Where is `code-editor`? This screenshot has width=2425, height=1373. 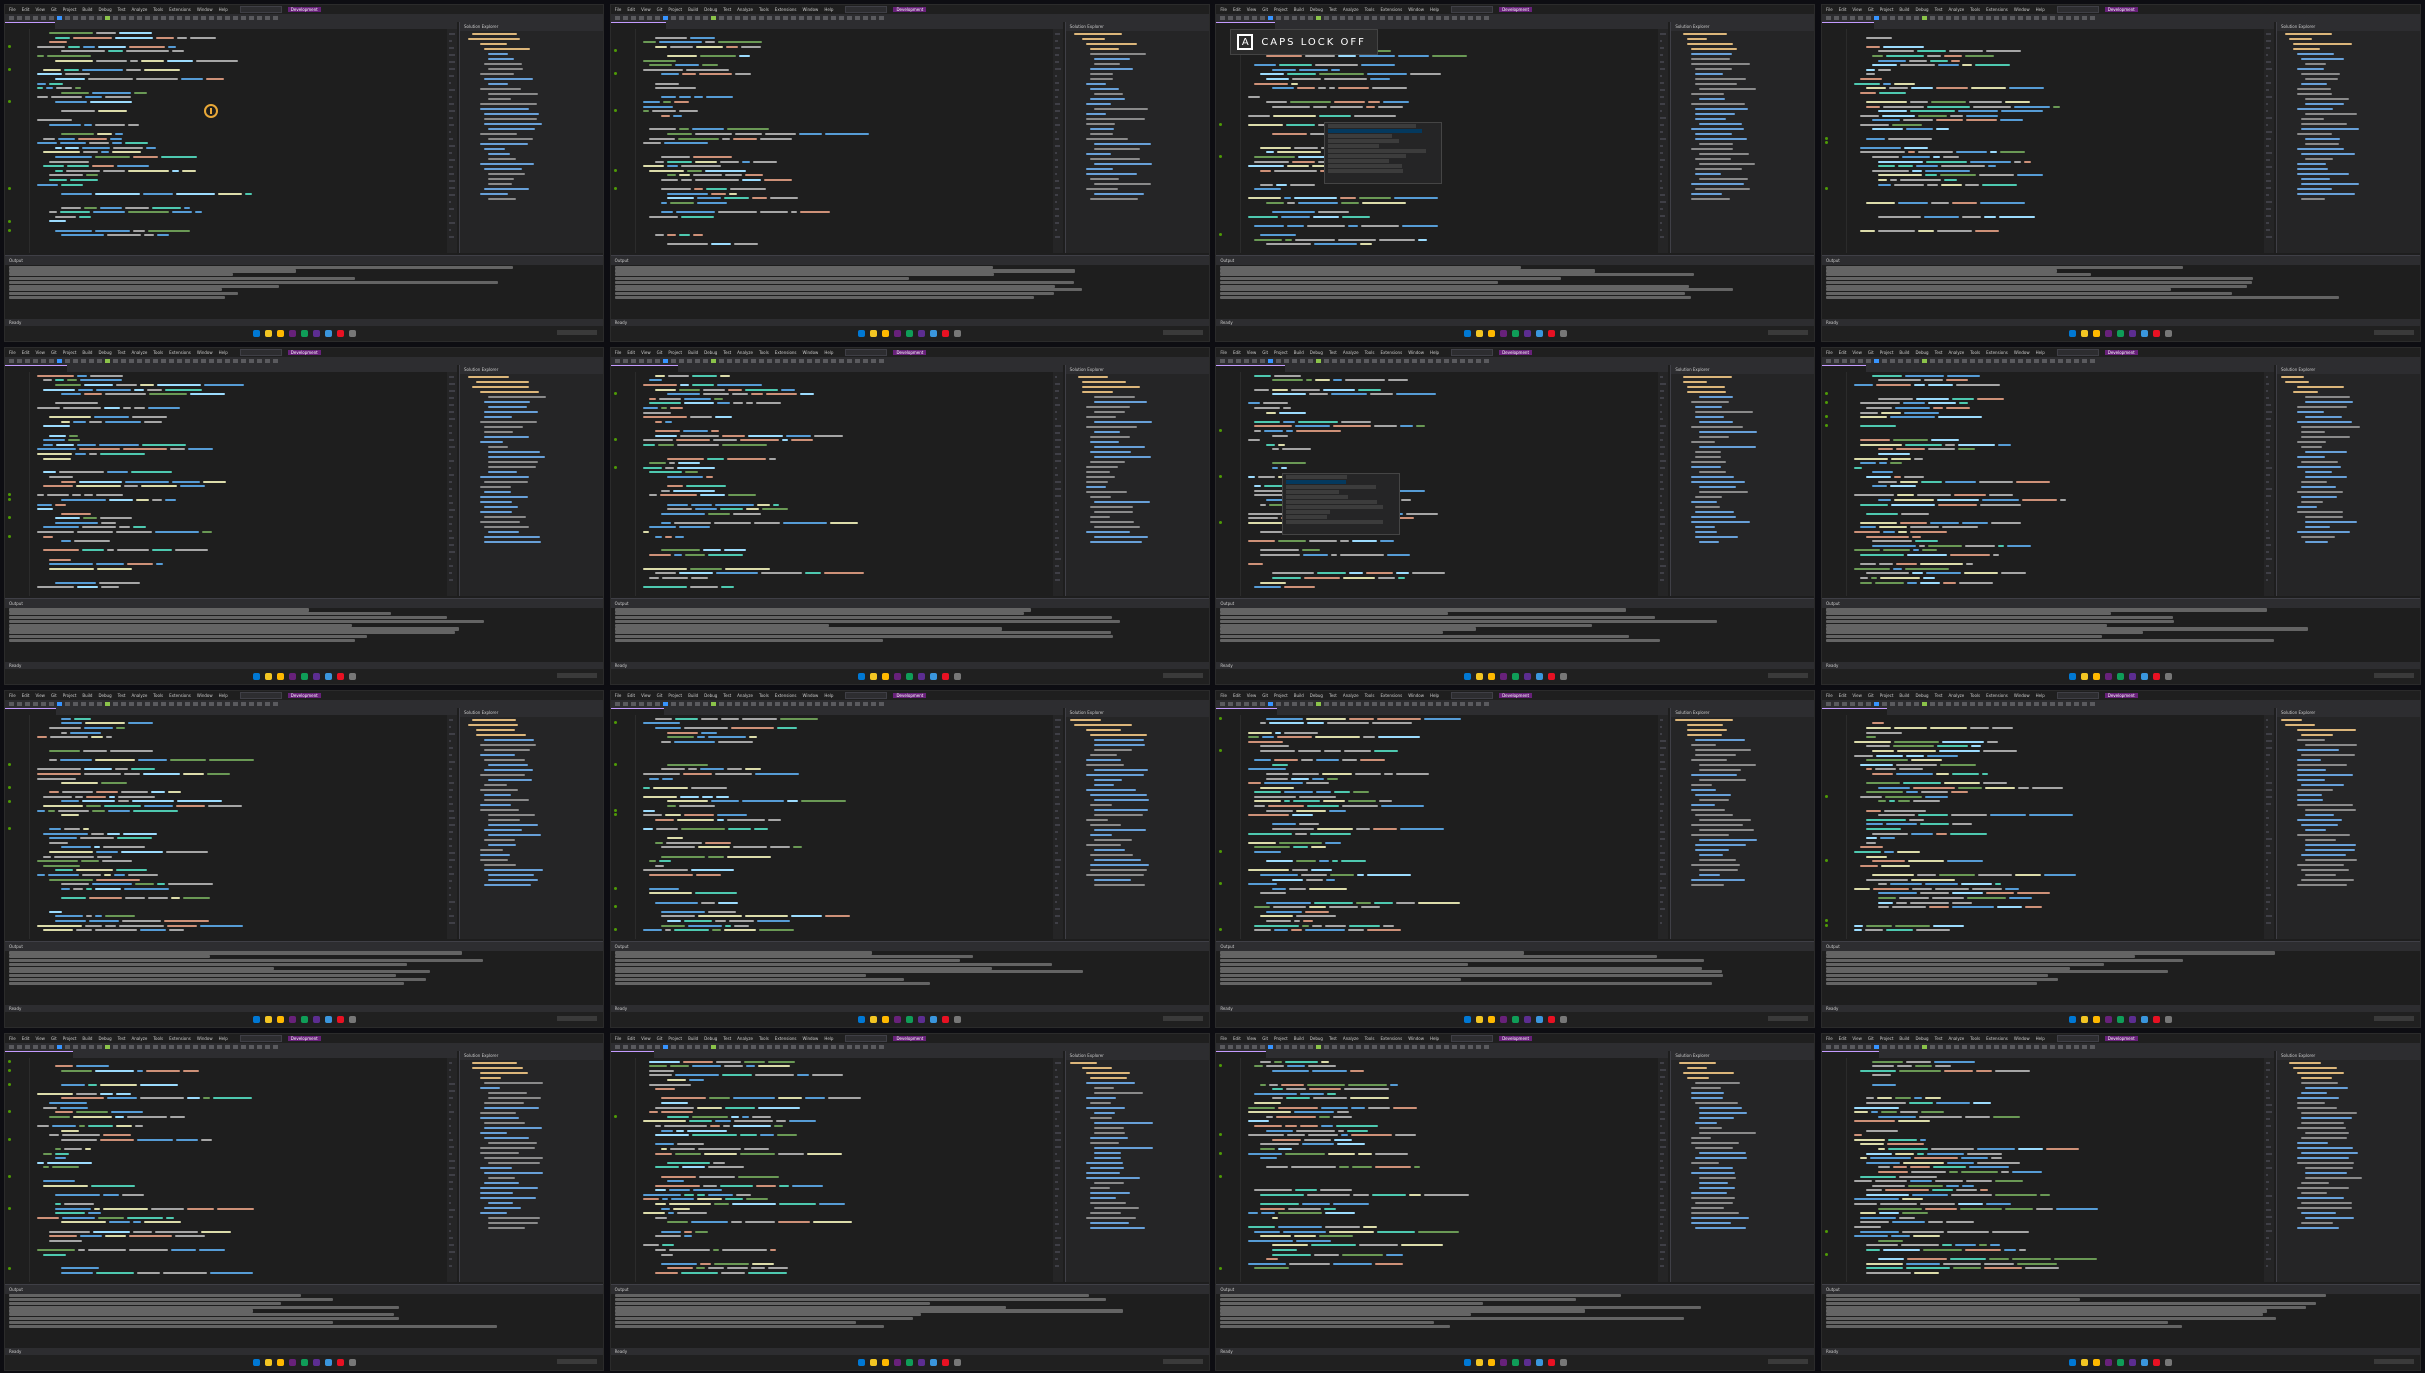
code-editor is located at coordinates (2047, 141).